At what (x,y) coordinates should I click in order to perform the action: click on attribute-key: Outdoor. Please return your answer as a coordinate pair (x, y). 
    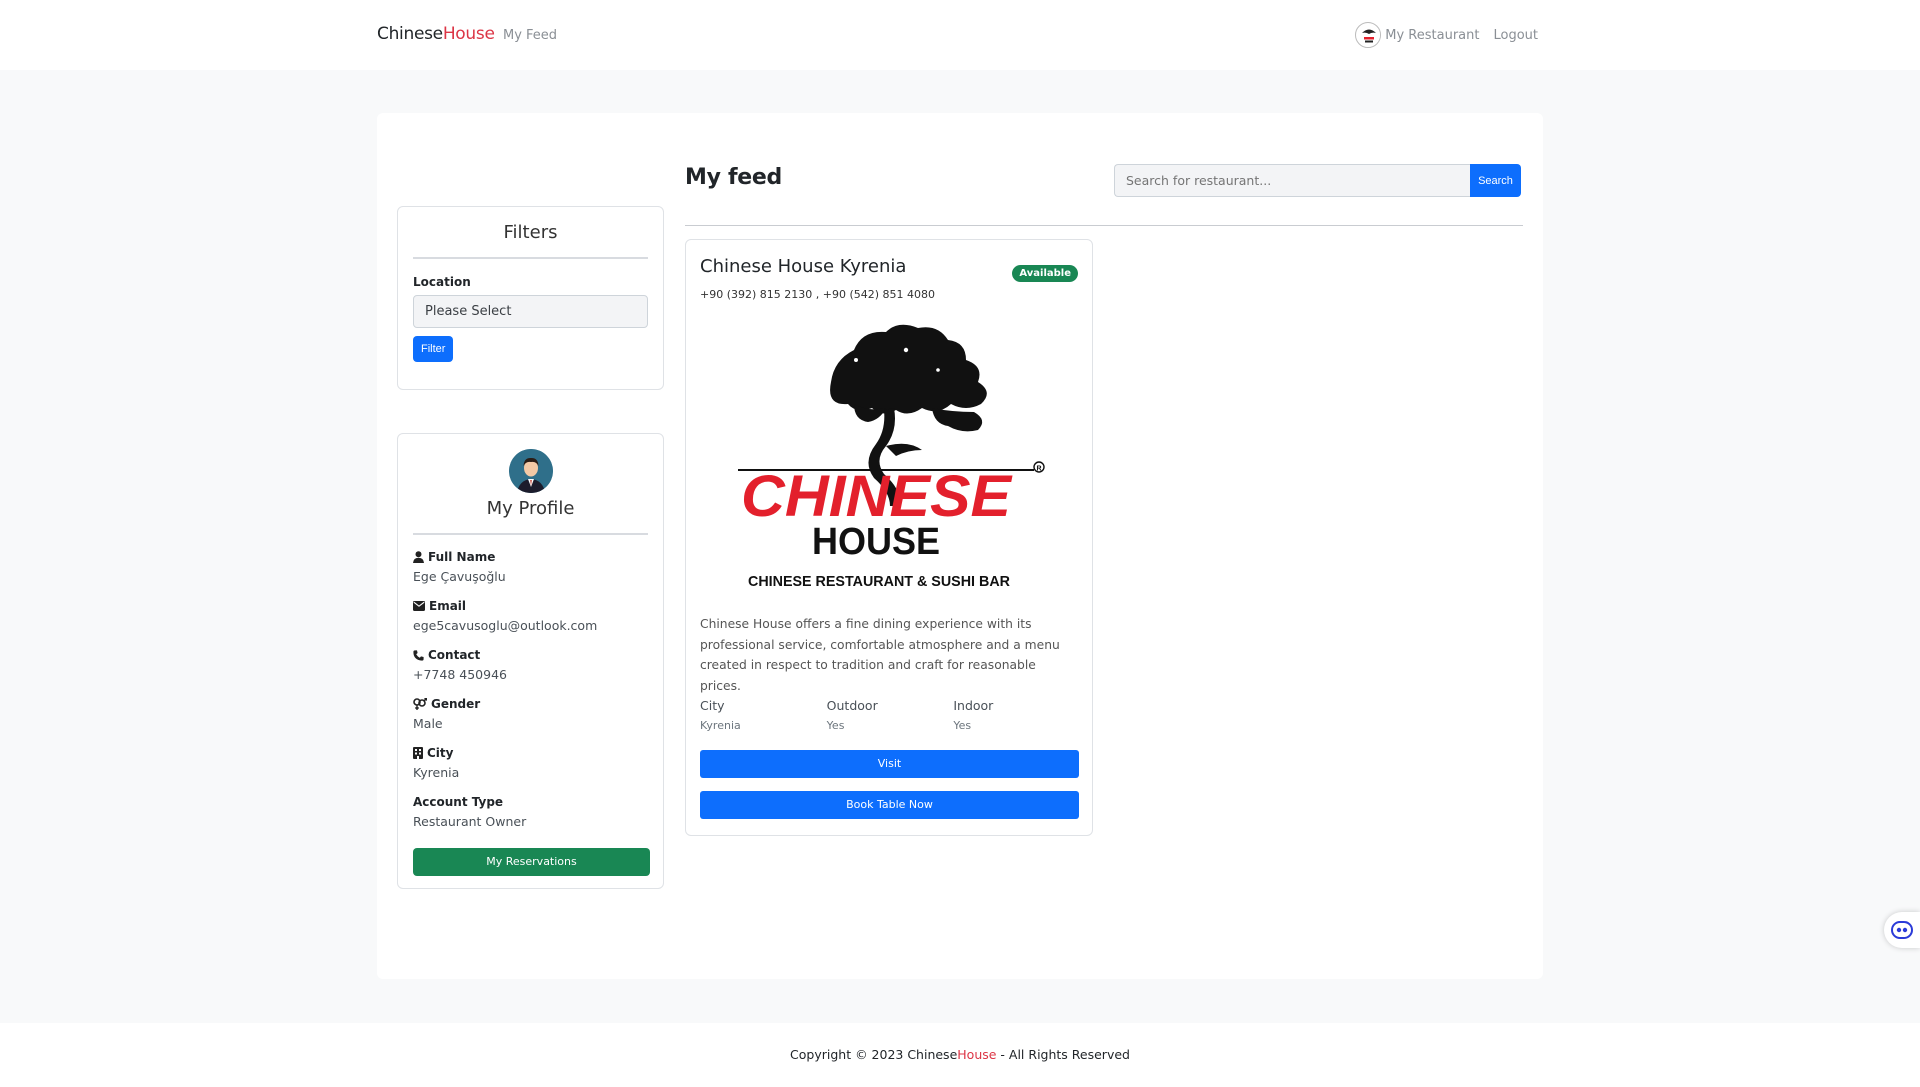
    Looking at the image, I should click on (852, 705).